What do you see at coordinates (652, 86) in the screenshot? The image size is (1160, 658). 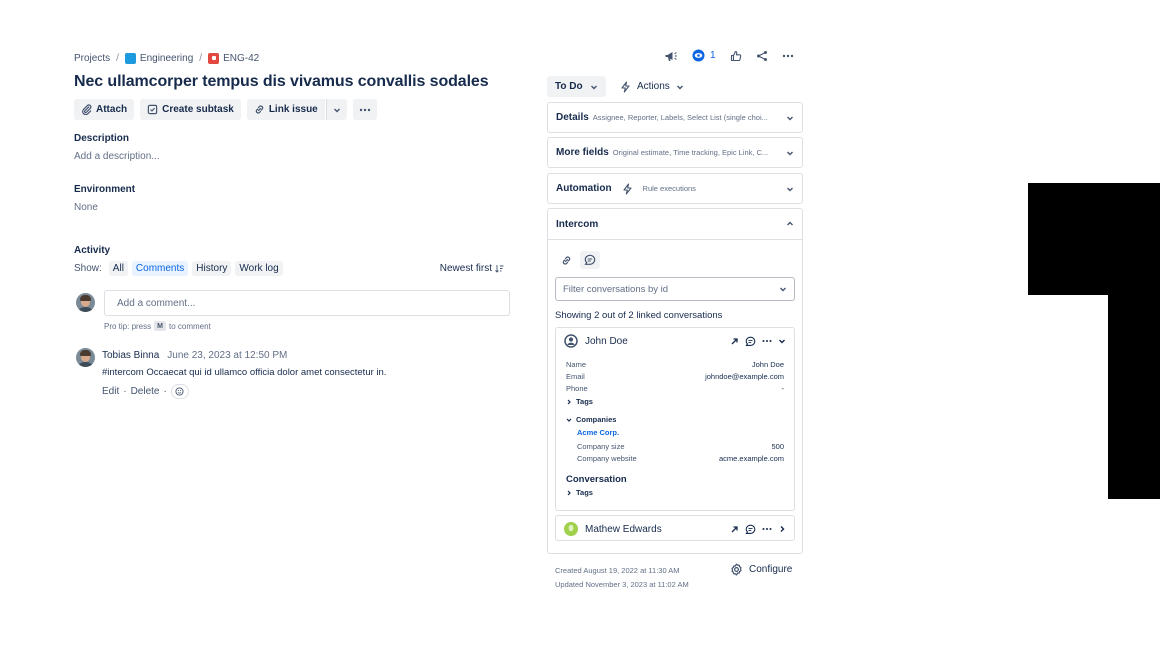 I see `actions-dropdown: Actions` at bounding box center [652, 86].